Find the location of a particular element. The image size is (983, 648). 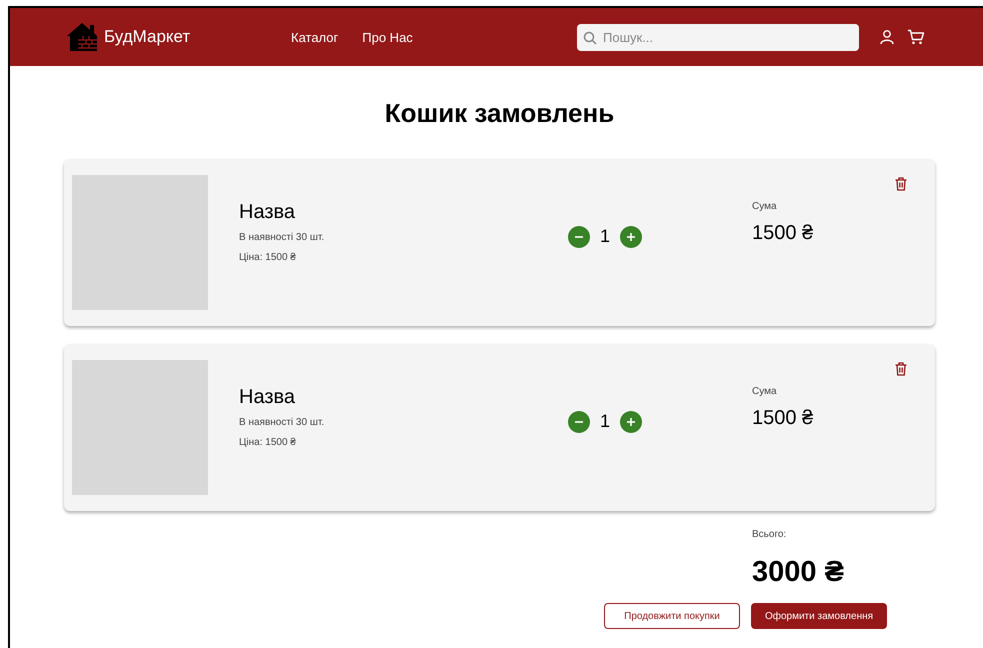

total-label: Всього: is located at coordinates (770, 534).